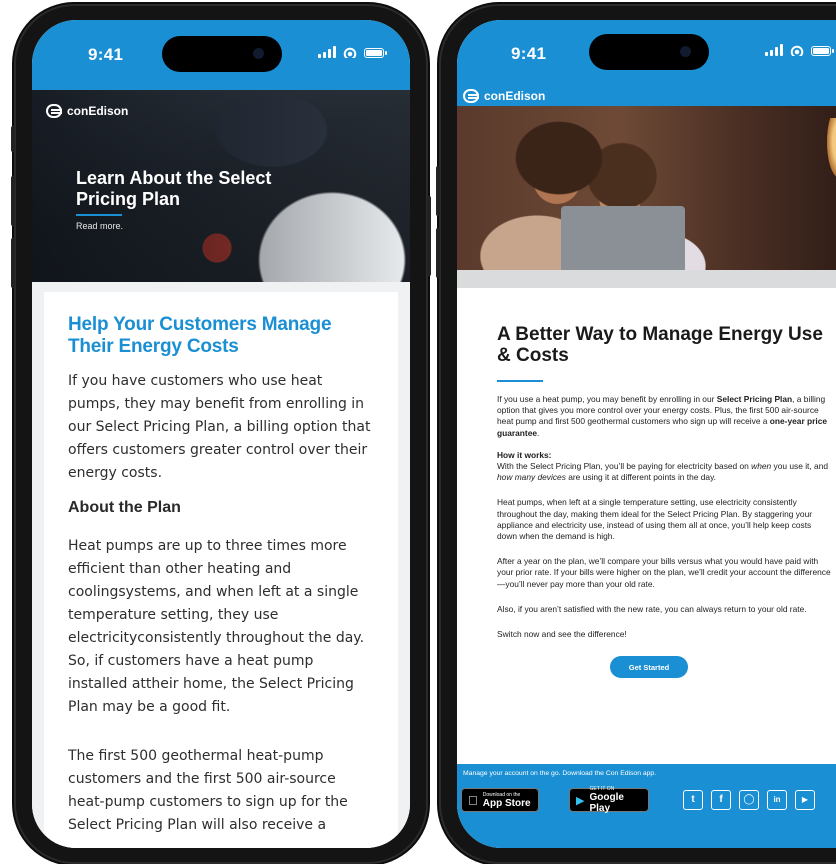 The image size is (836, 864). I want to click on email-paragraph: Switch now and see the difference!, so click(562, 634).